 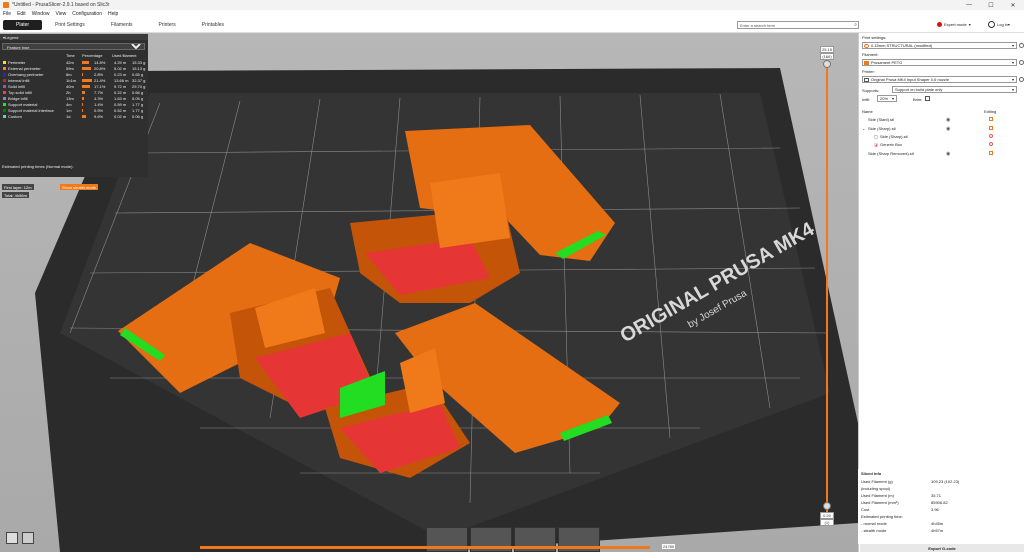 I want to click on legend-row: Top solid infill 2h 7.7% 0.22 m 0.66 g, so click(x=74, y=92).